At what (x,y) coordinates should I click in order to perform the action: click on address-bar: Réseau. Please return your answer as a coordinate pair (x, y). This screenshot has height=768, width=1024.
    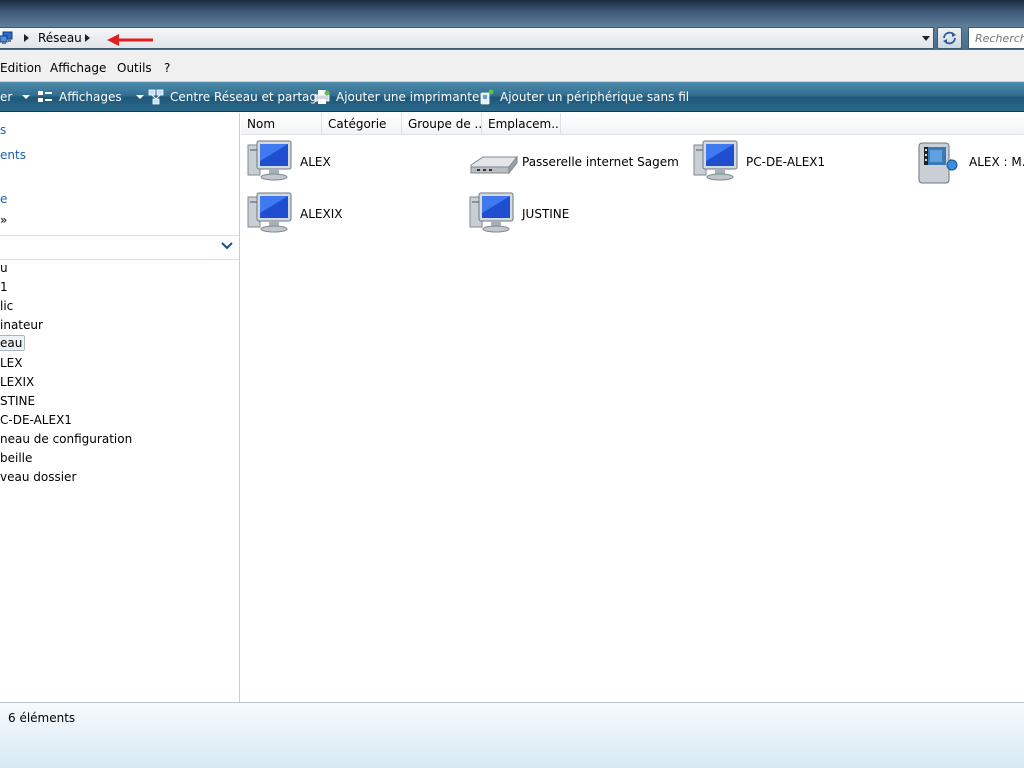
    Looking at the image, I should click on (467, 38).